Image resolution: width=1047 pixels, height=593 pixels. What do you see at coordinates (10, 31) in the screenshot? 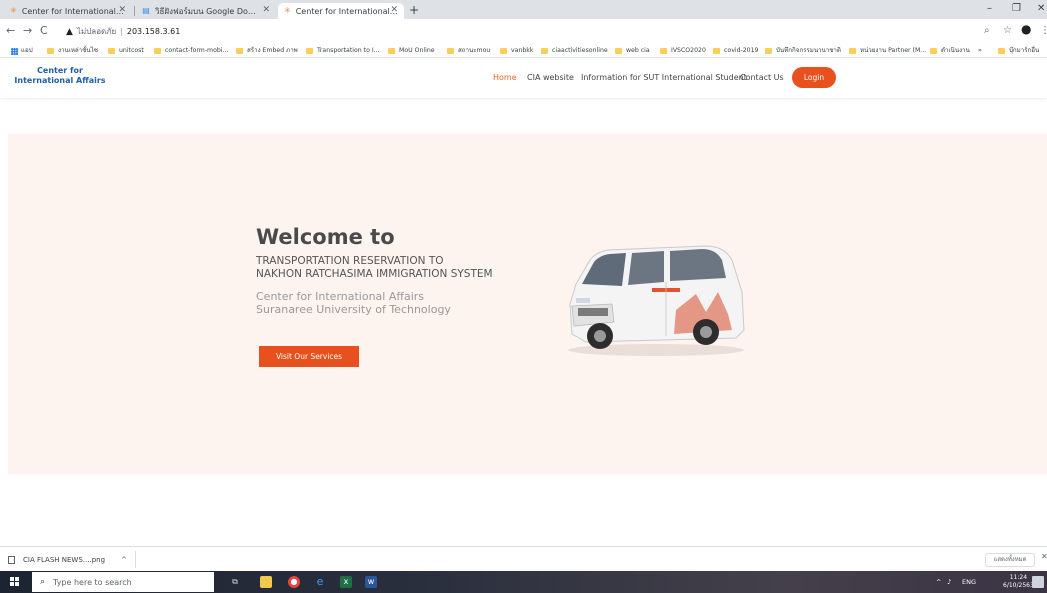
I see `back-arrow-icon: ←` at bounding box center [10, 31].